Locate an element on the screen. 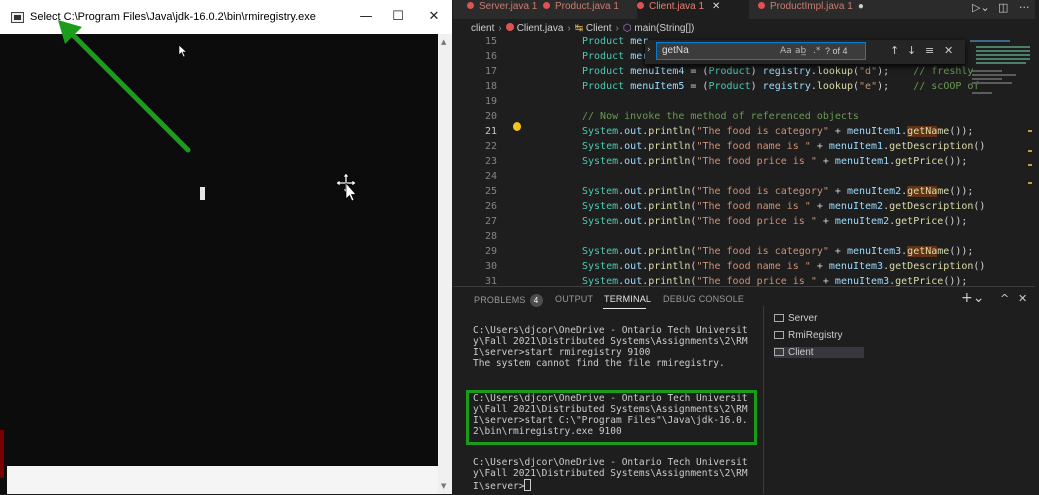  tab-productimpl-java: ProductImpl.java 1 ● is located at coordinates (811, 9).